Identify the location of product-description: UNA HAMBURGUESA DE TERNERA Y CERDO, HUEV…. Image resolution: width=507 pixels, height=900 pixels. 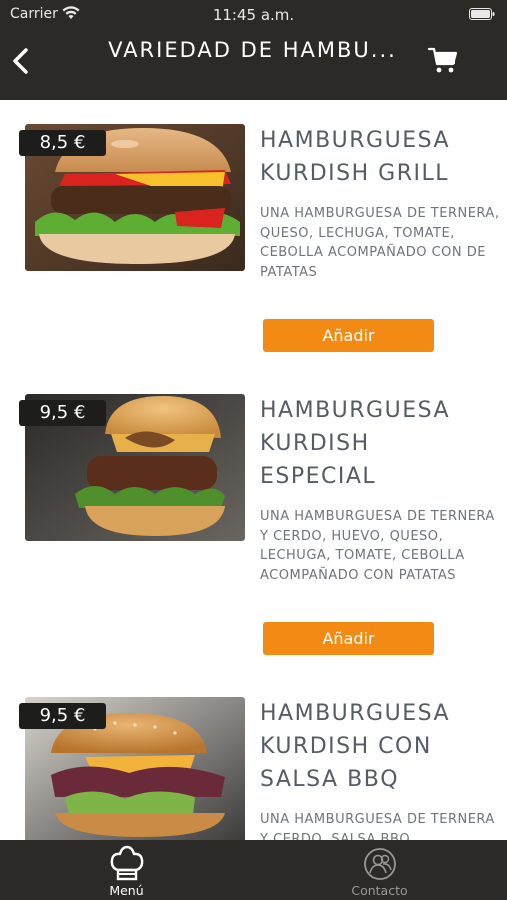
(377, 546).